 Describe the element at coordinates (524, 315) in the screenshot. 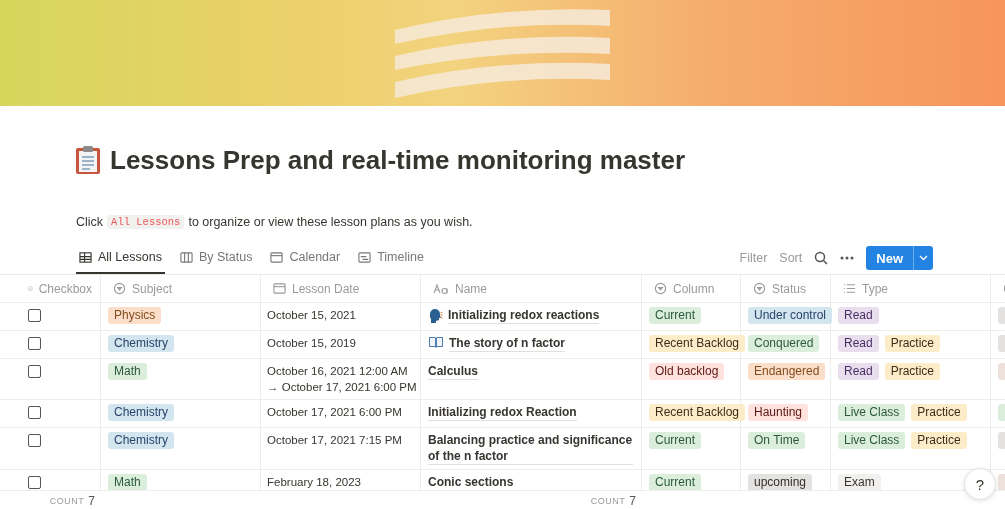

I see `lesson-name: Initializing redox reactions` at that location.